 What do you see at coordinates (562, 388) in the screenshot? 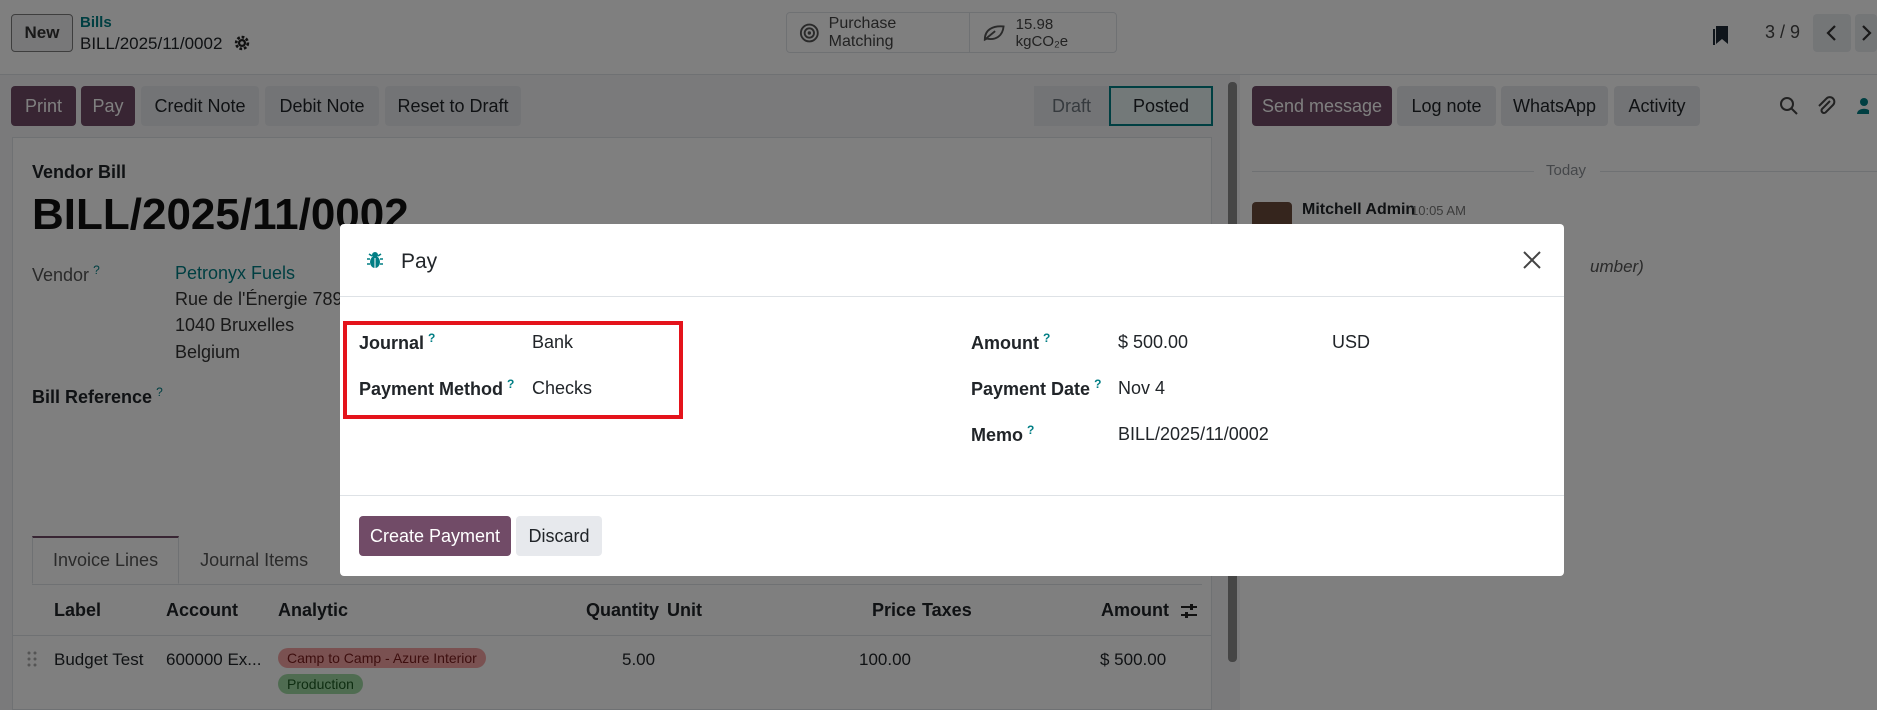
I see `payment-method-field: Checks` at bounding box center [562, 388].